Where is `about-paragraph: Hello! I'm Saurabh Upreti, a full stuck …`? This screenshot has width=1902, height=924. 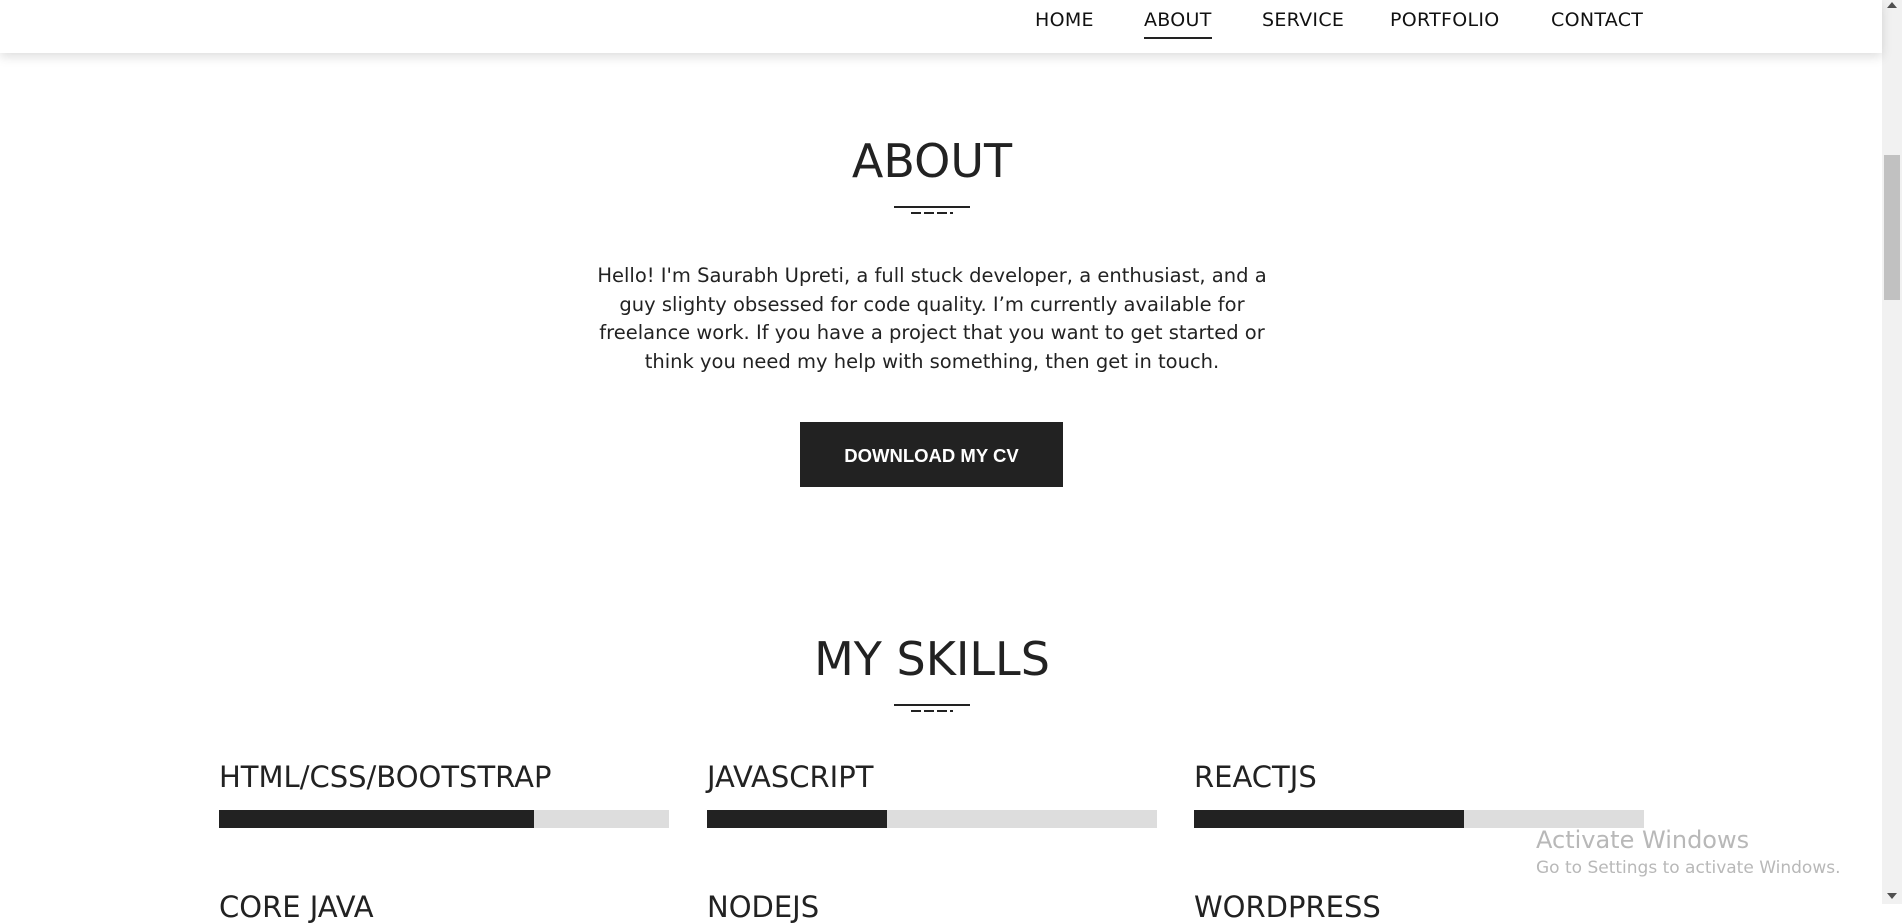
about-paragraph: Hello! I'm Saurabh Upreti, a full stuck … is located at coordinates (932, 318).